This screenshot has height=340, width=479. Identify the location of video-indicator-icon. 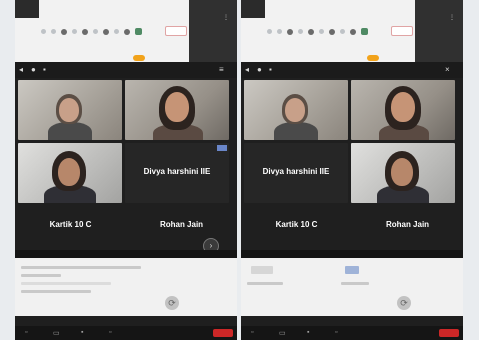
(222, 148).